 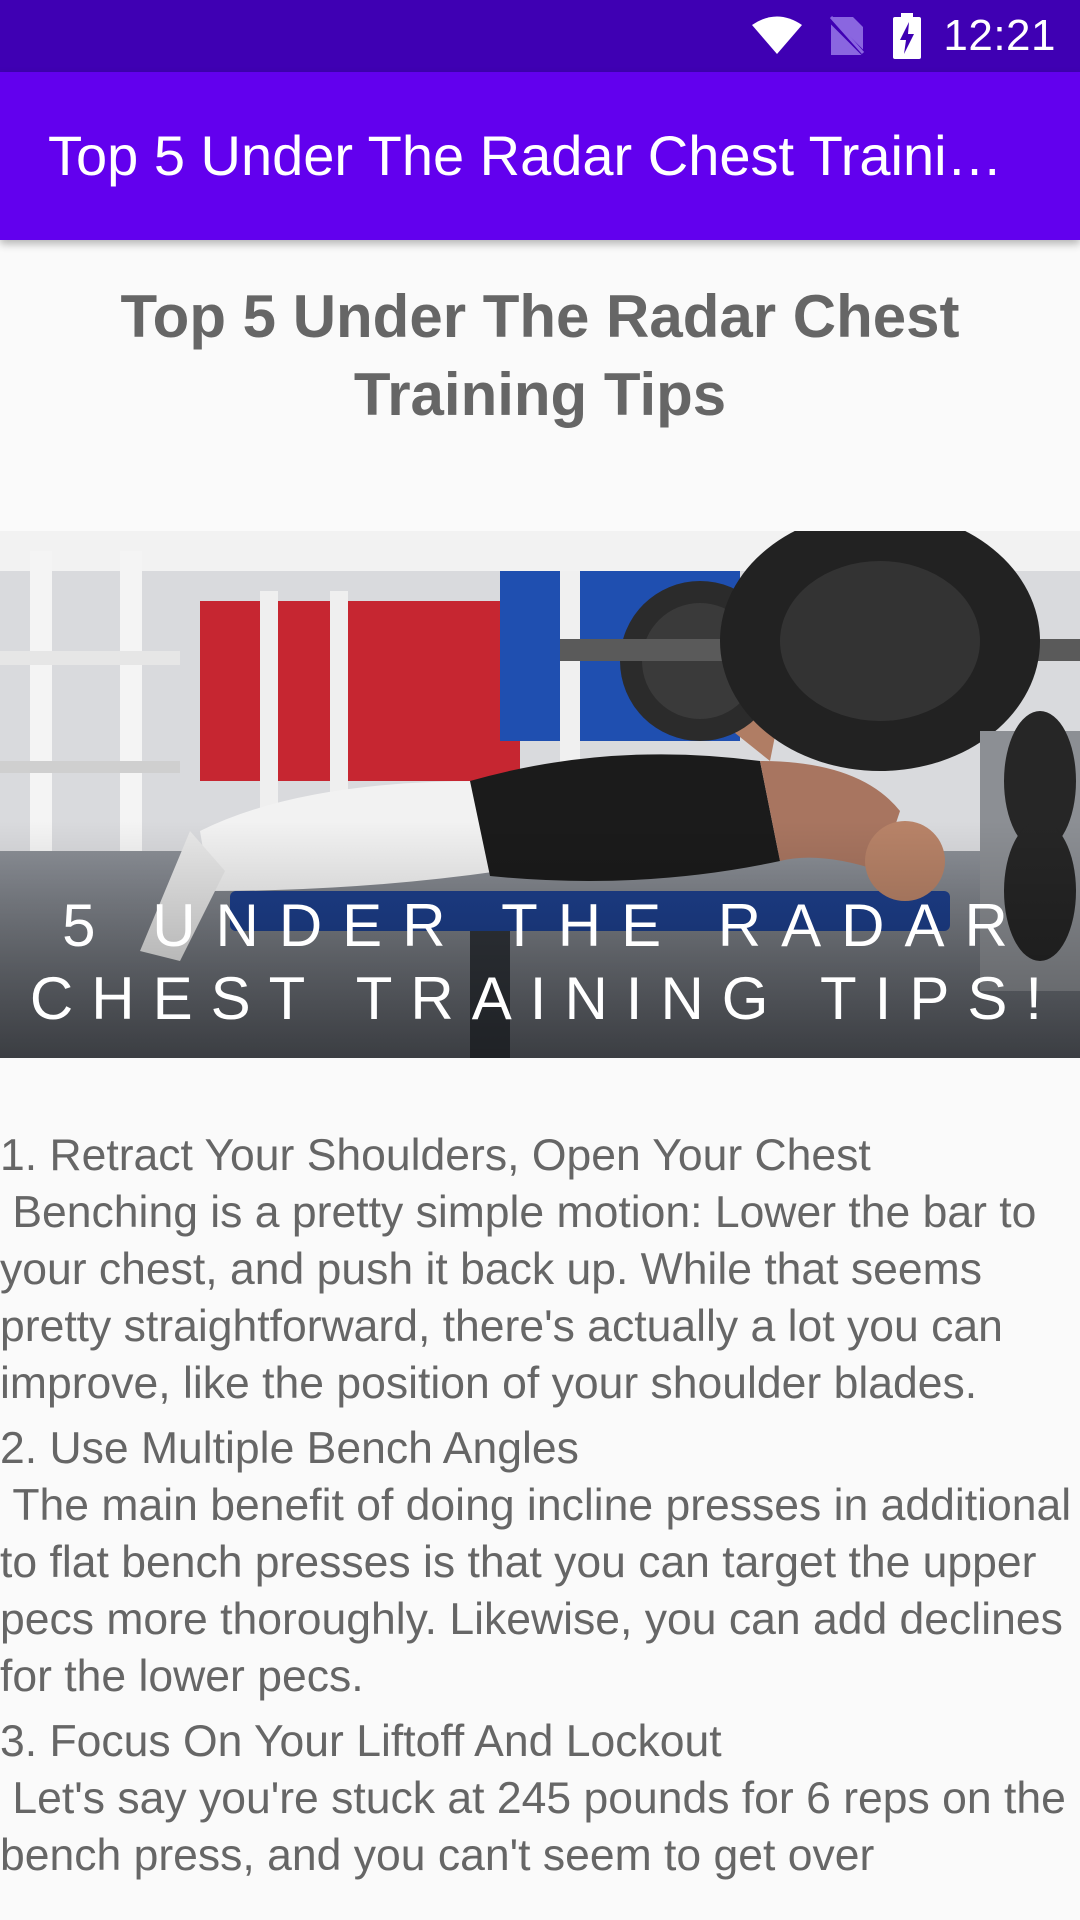 I want to click on status-bar: 12:21, so click(x=540, y=36).